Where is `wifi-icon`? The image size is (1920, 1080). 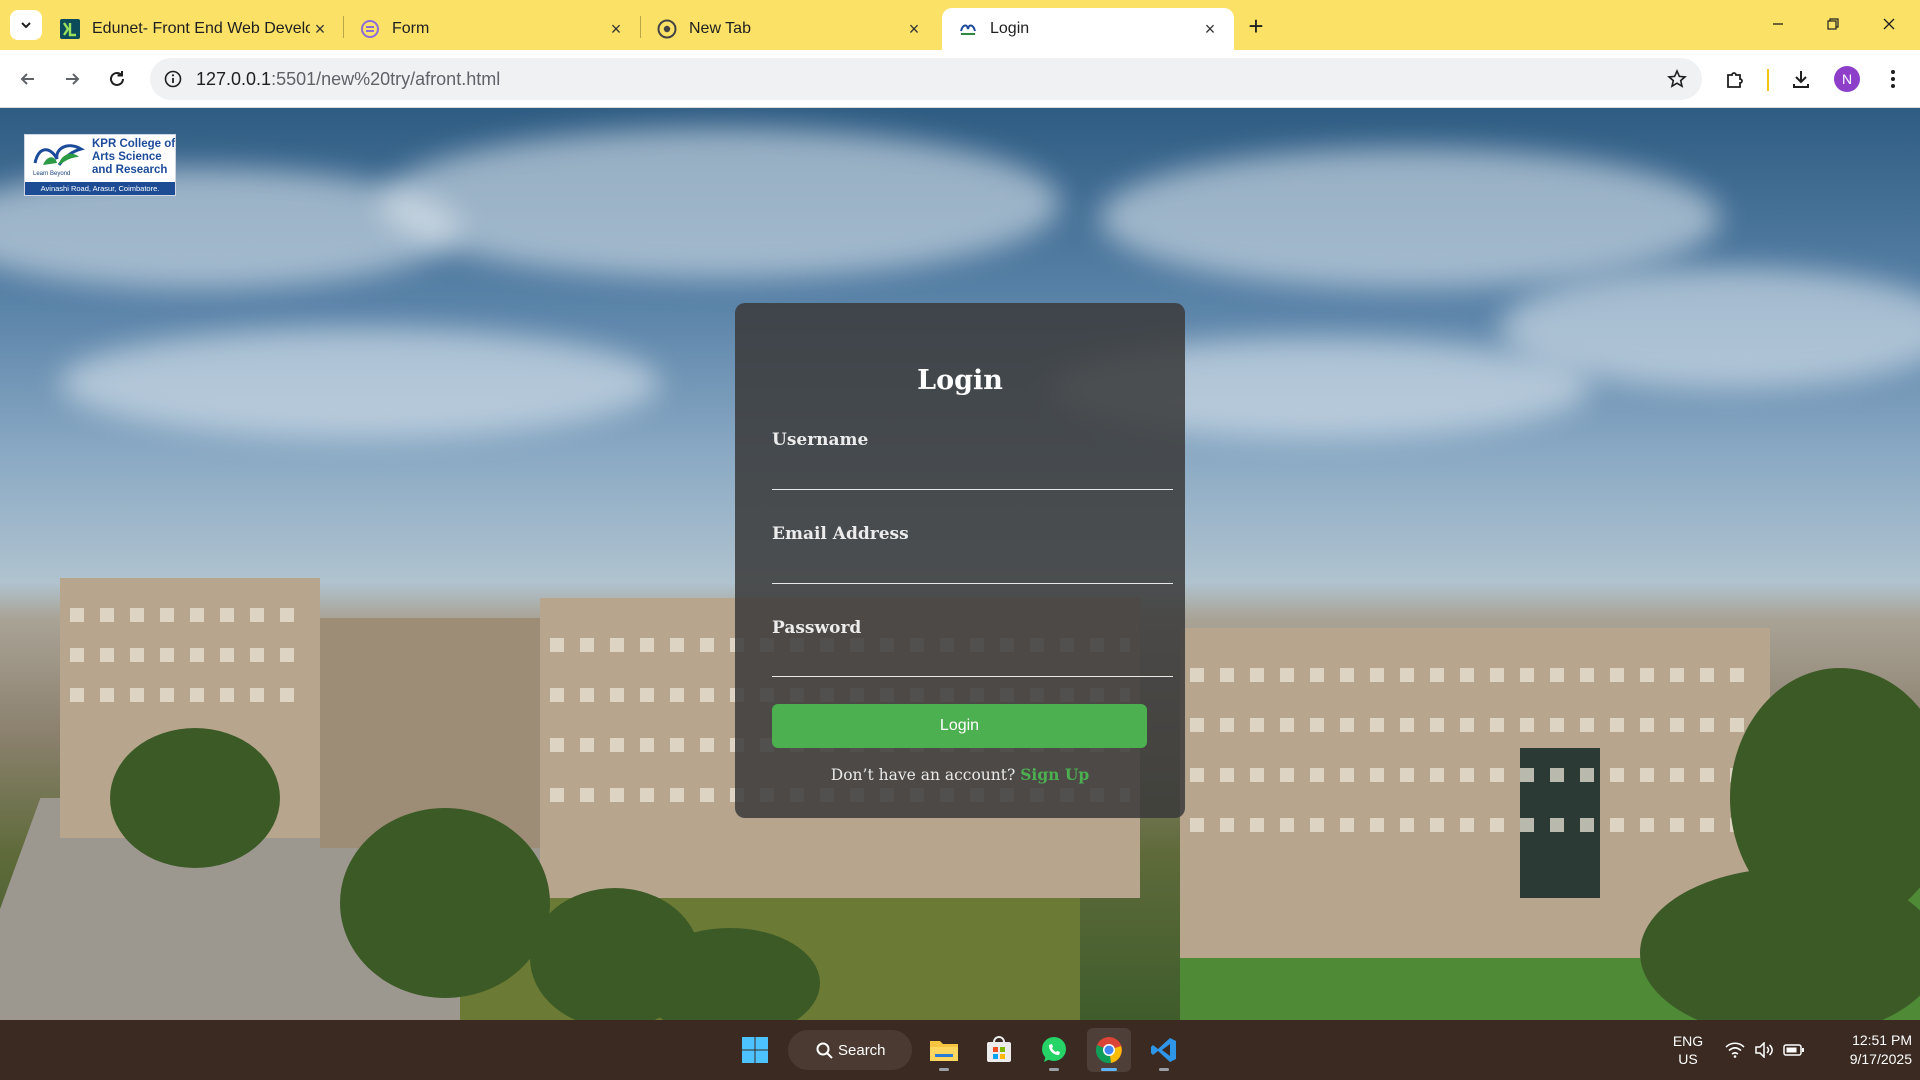 wifi-icon is located at coordinates (1735, 1050).